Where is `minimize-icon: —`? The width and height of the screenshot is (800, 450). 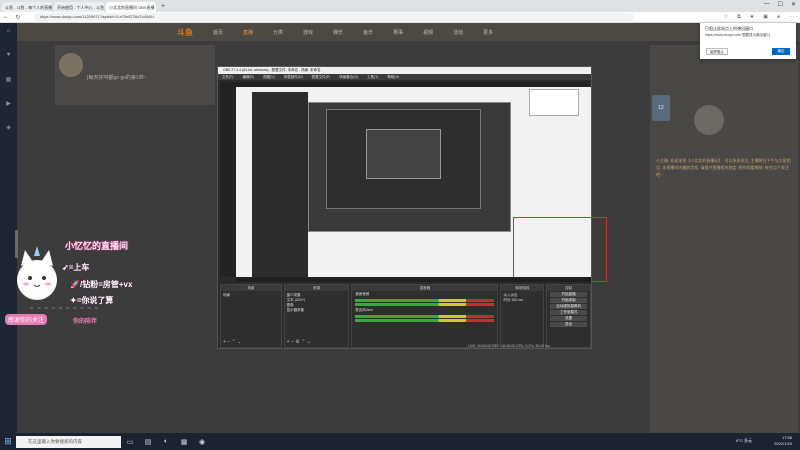
minimize-icon: — is located at coordinates (767, 4).